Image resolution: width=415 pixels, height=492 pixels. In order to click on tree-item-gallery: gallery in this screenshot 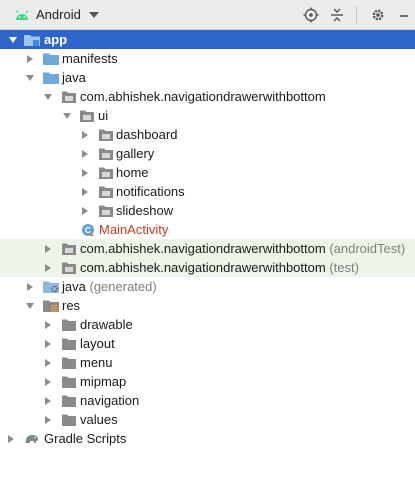, I will do `click(207, 153)`.